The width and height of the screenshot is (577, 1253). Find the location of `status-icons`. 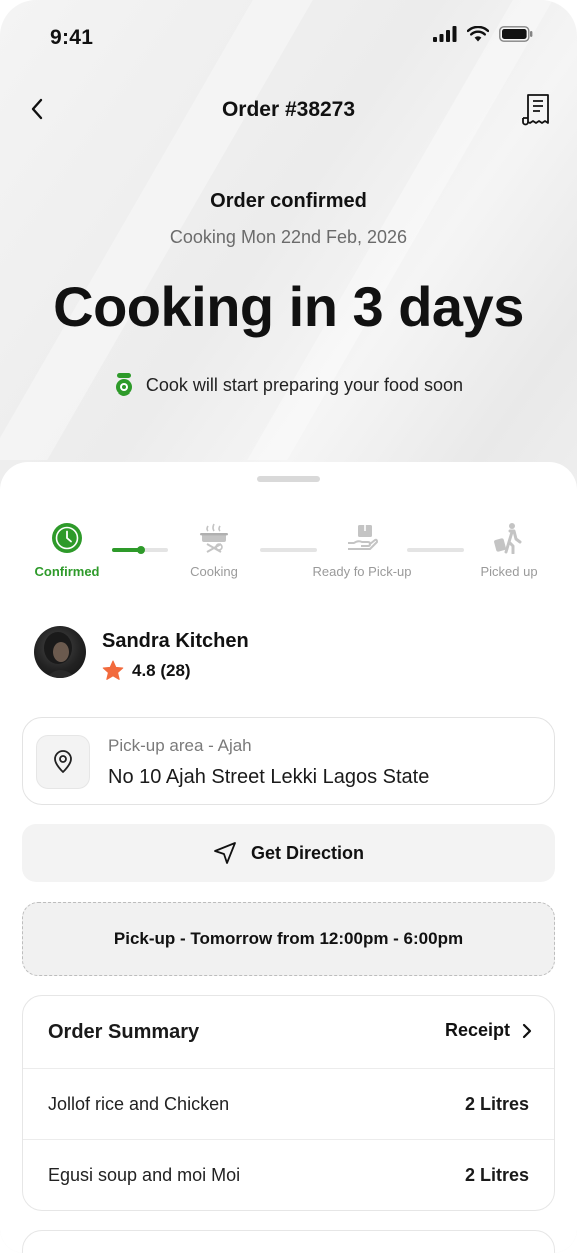

status-icons is located at coordinates (483, 34).